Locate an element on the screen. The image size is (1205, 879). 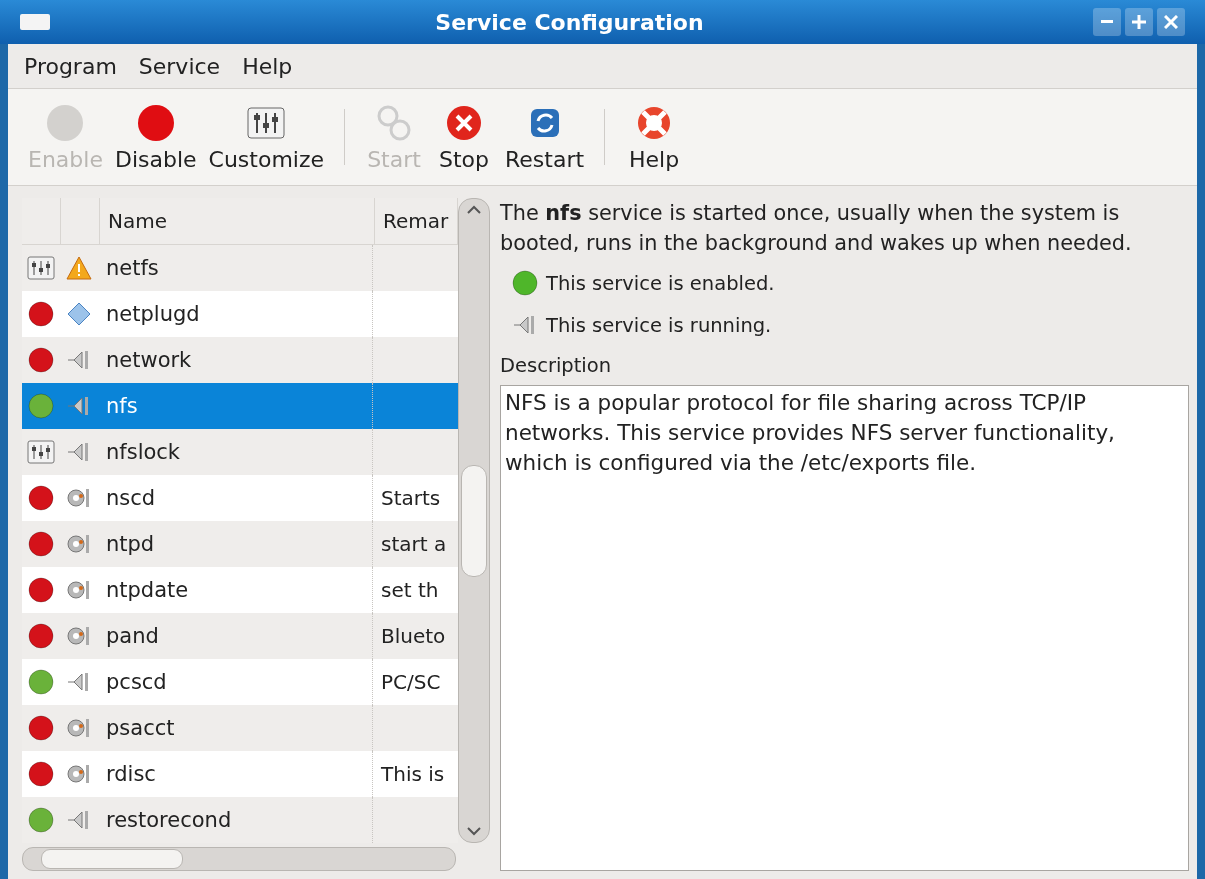
table-cell-text: network is located at coordinates (149, 360).